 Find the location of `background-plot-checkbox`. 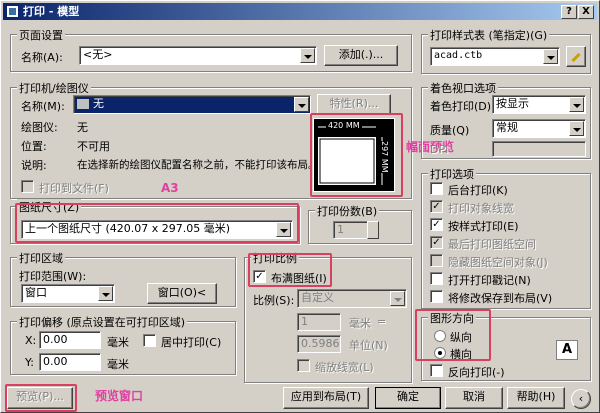

background-plot-checkbox is located at coordinates (436, 188).